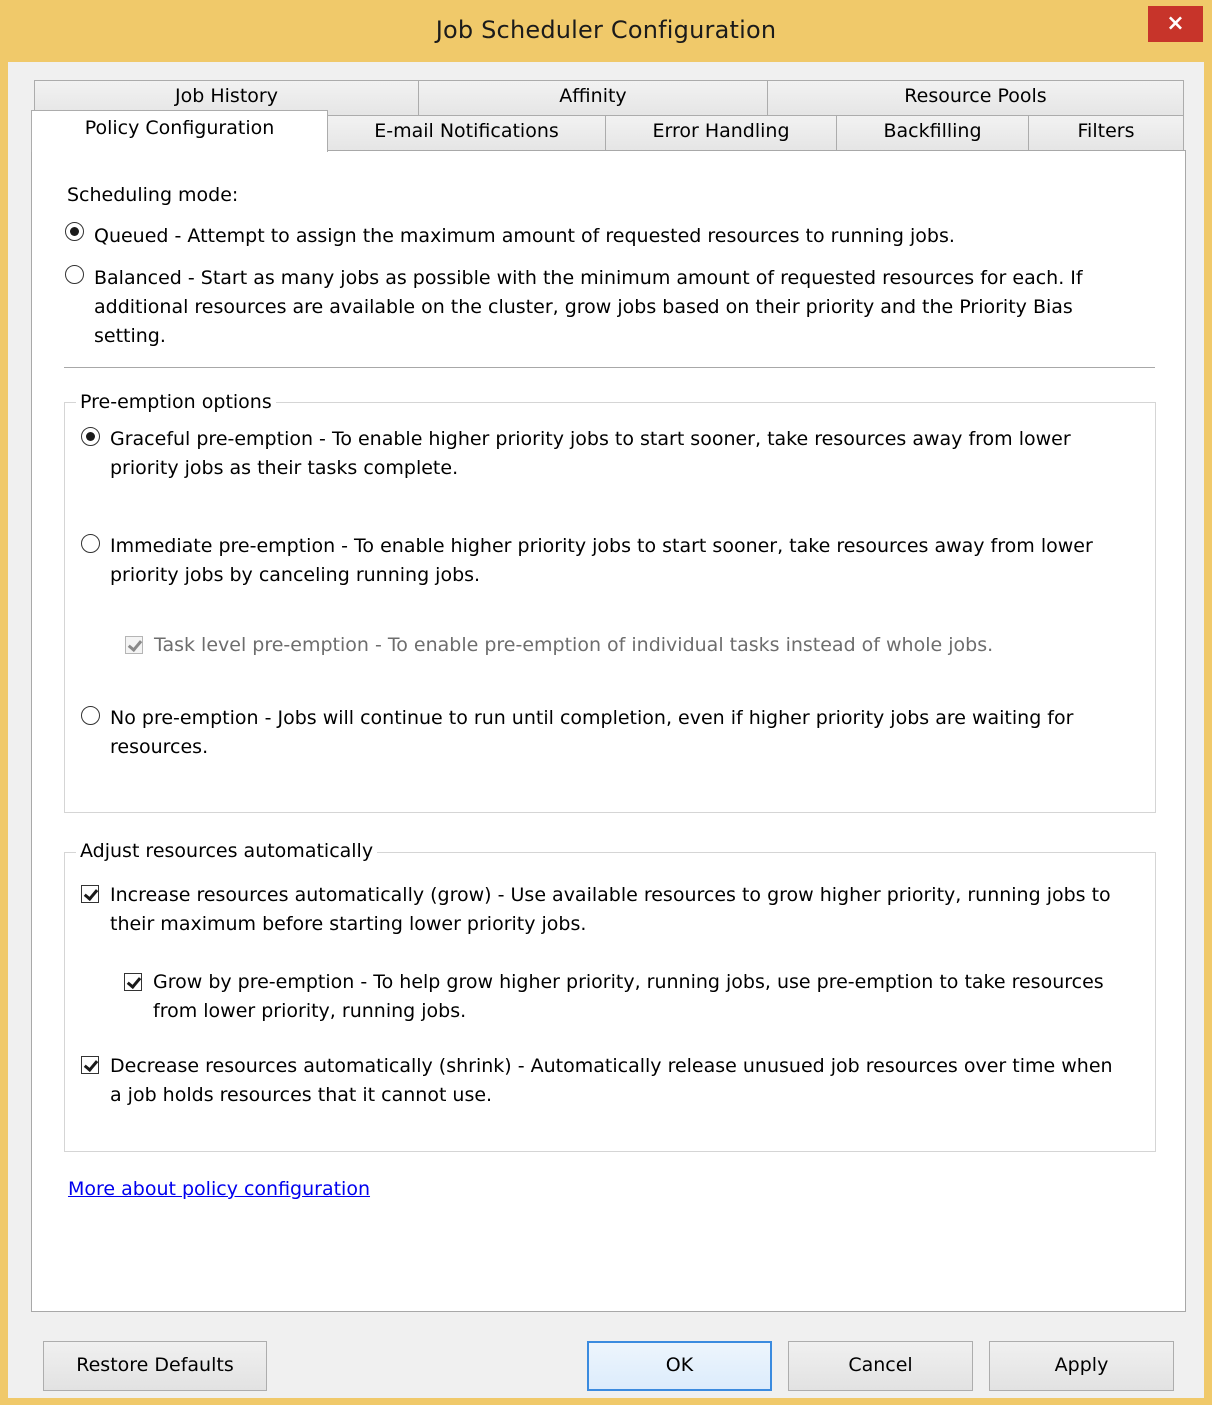  I want to click on radio-graceful-label-line2: priority jobs as their tasks complete., so click(284, 468).